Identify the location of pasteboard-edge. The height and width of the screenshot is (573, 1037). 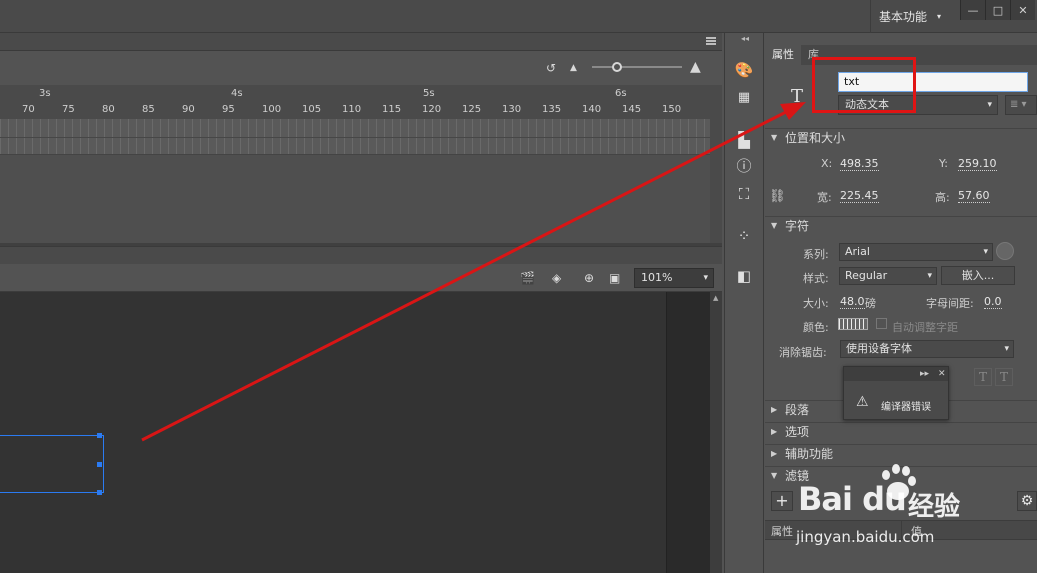
(688, 432).